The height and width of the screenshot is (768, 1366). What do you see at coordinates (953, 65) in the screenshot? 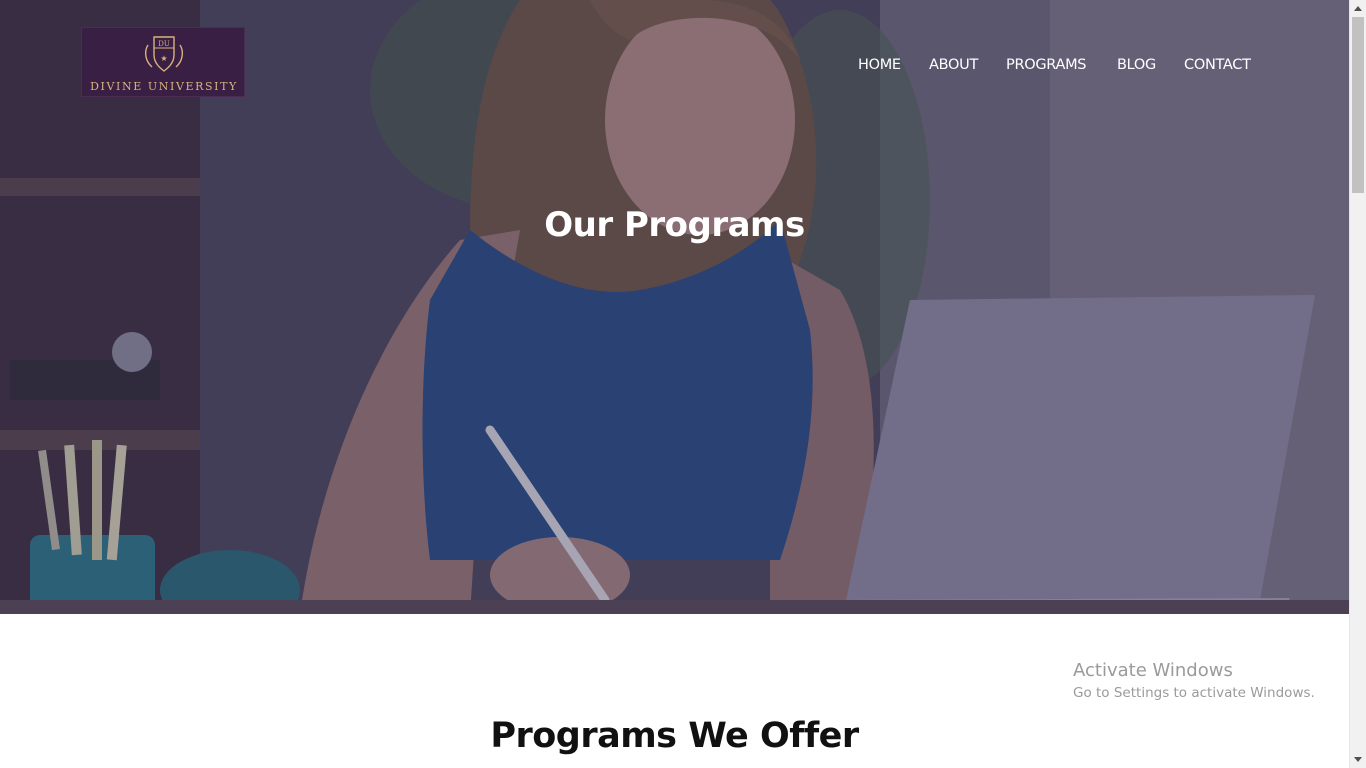
I see `nav-item-about: ABOUT` at bounding box center [953, 65].